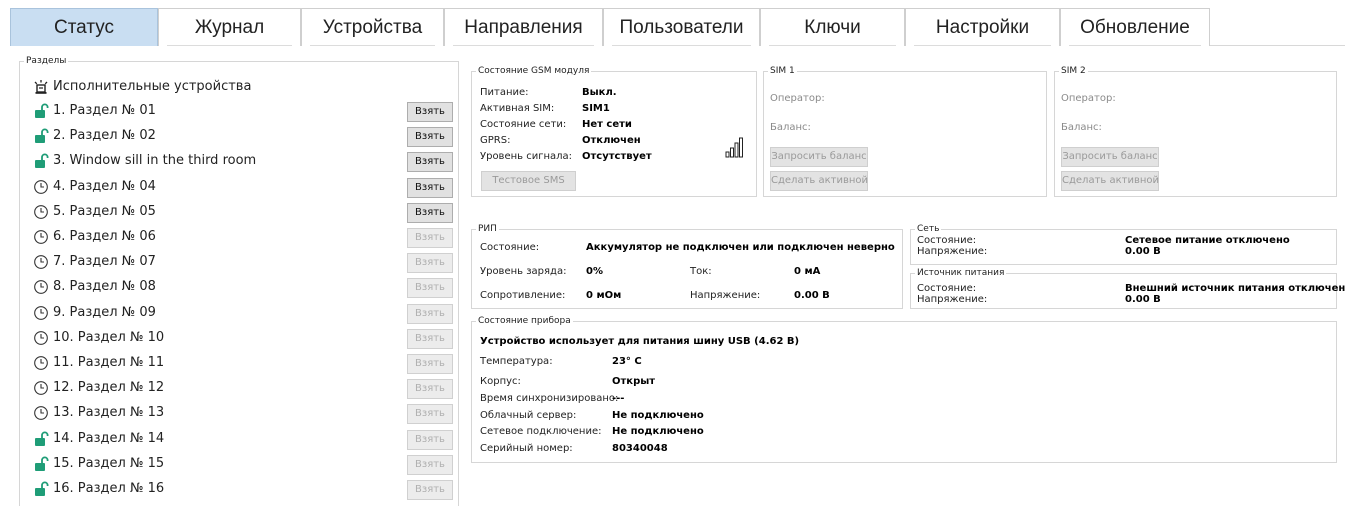 The image size is (1345, 506). Describe the element at coordinates (155, 161) in the screenshot. I see `section-label: 3. Window sill in the third room` at that location.